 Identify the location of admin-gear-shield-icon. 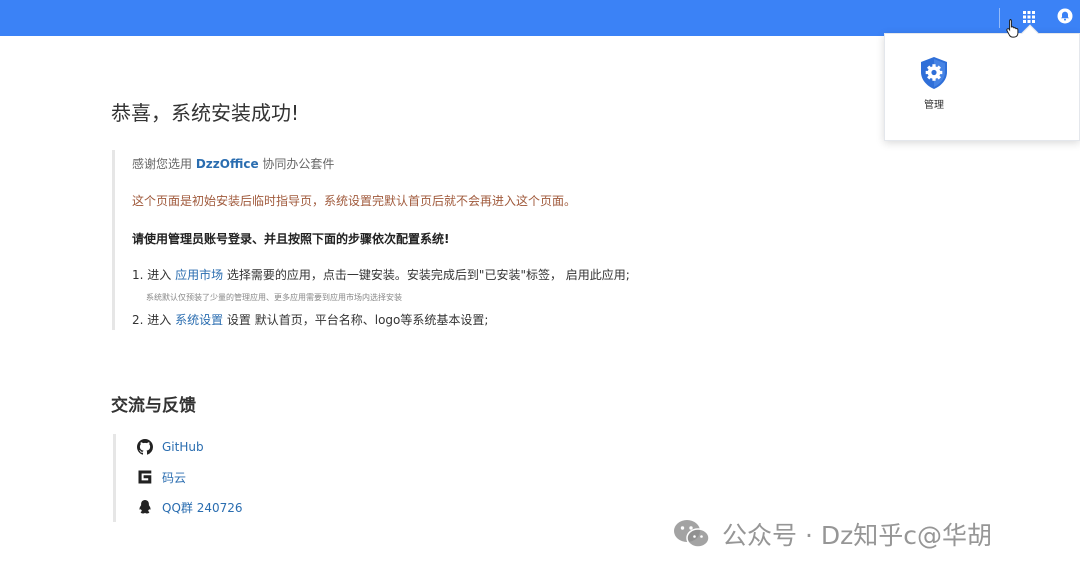
(934, 73).